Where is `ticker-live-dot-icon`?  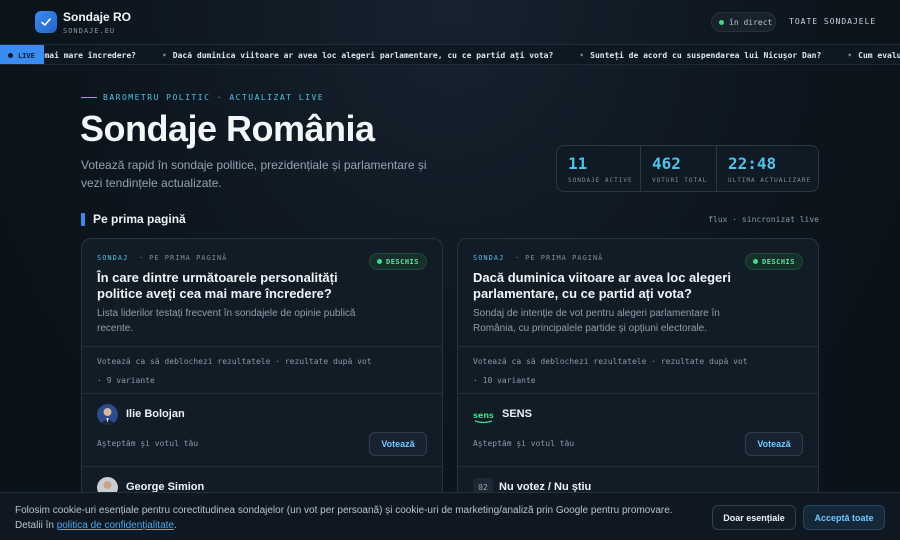 ticker-live-dot-icon is located at coordinates (10, 55).